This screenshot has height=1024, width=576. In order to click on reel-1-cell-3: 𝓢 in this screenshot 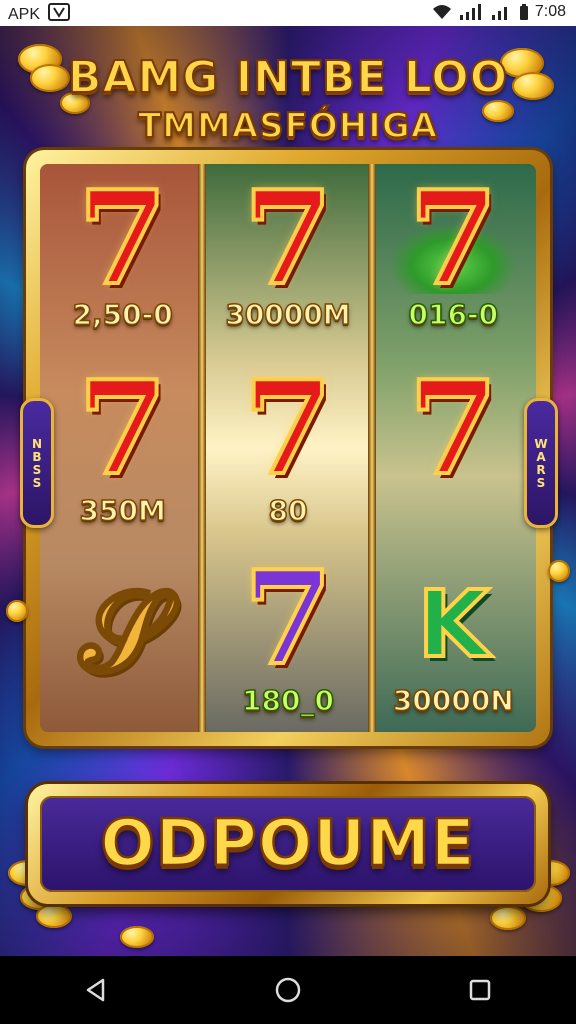, I will do `click(122, 638)`.